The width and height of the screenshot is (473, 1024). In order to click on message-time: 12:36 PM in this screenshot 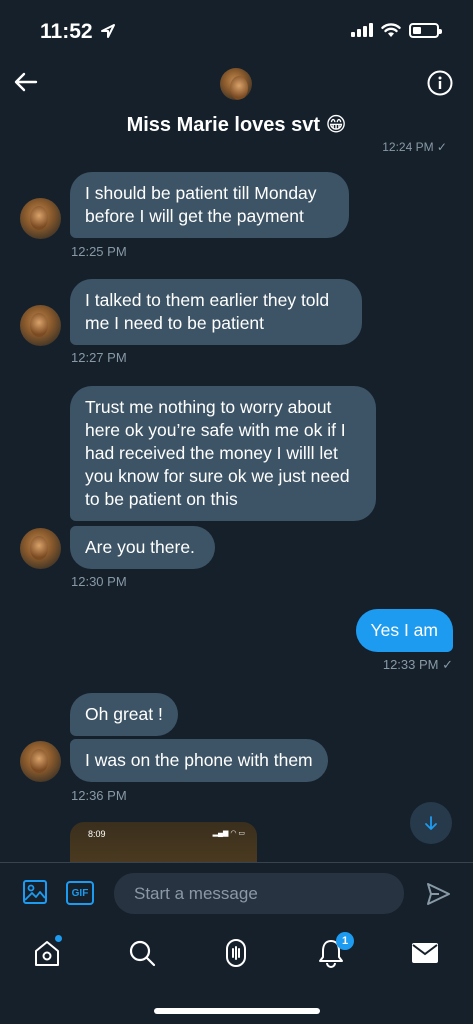, I will do `click(99, 795)`.